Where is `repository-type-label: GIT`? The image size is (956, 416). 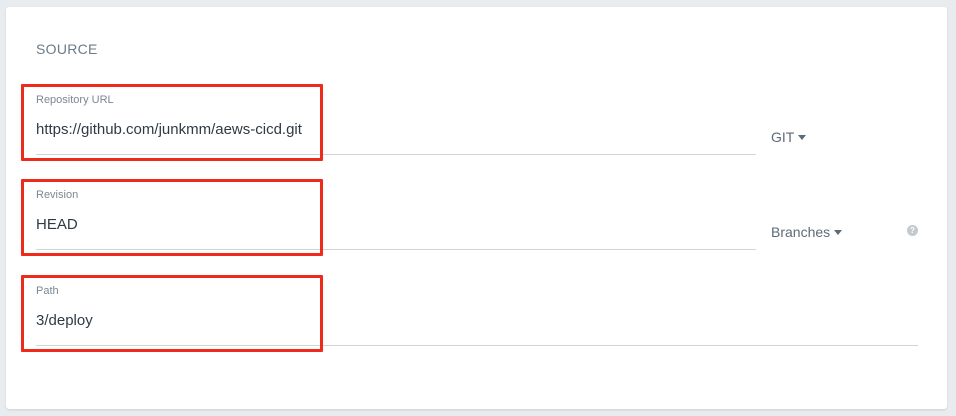 repository-type-label: GIT is located at coordinates (783, 137).